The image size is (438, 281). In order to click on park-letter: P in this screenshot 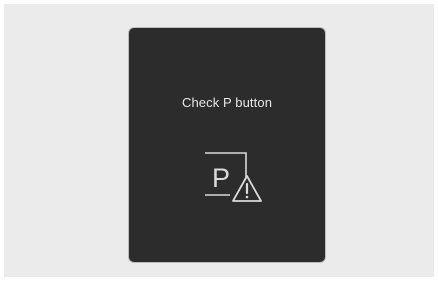, I will do `click(221, 178)`.